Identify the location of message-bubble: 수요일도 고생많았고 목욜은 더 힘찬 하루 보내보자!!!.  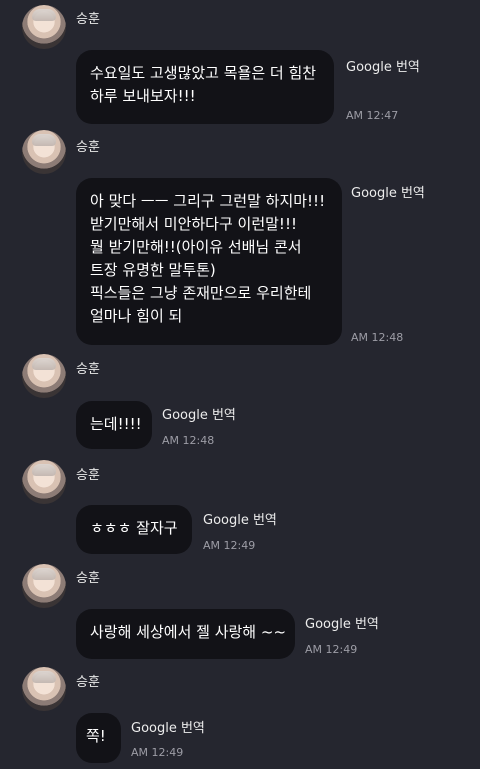
(205, 87).